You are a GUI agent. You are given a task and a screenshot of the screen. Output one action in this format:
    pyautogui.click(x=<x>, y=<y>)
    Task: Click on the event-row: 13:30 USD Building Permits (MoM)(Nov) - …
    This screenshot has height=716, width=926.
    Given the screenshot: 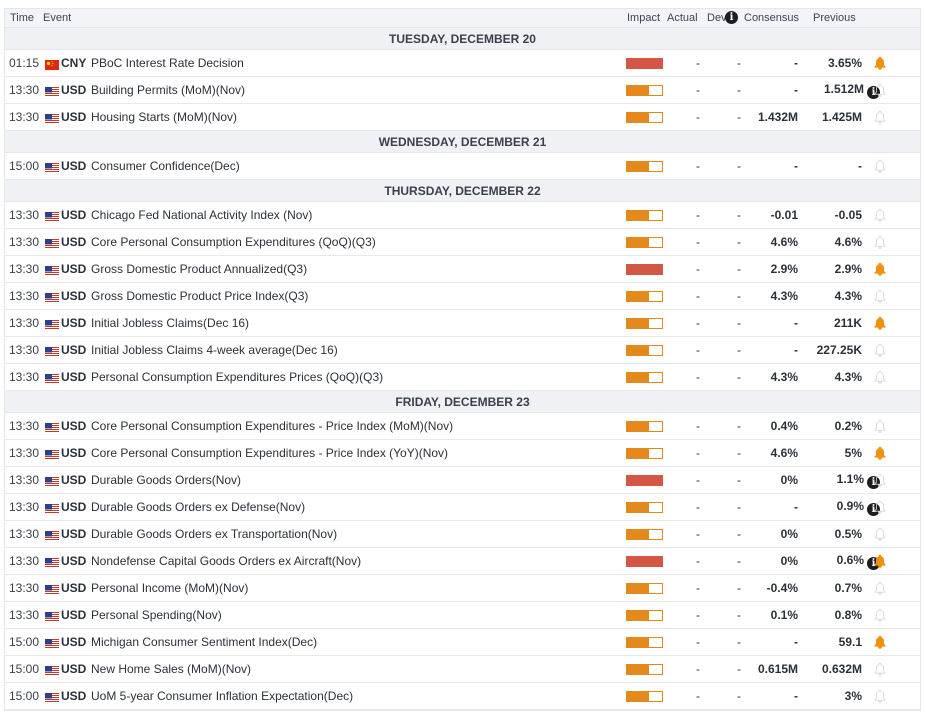 What is the action you would take?
    pyautogui.click(x=462, y=90)
    